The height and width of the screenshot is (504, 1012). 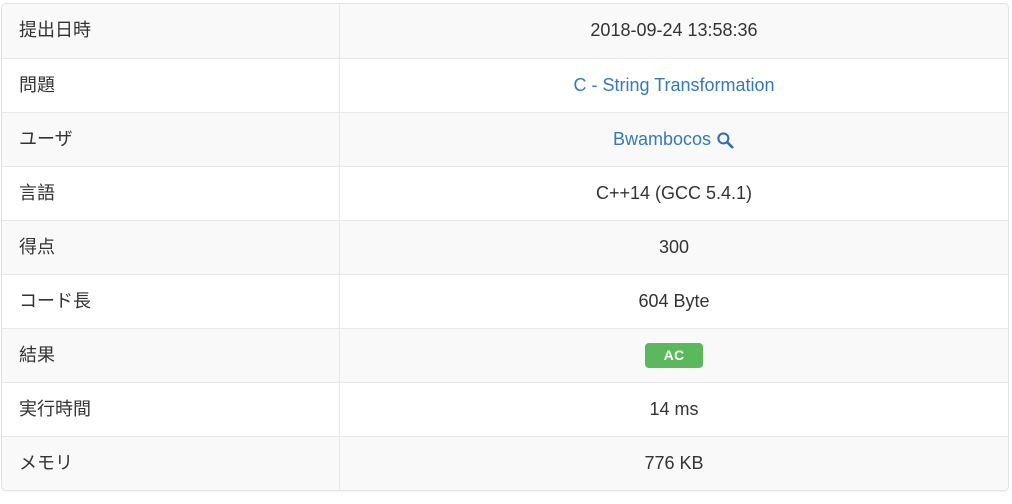 I want to click on user-link: Bwambocos, so click(x=662, y=139).